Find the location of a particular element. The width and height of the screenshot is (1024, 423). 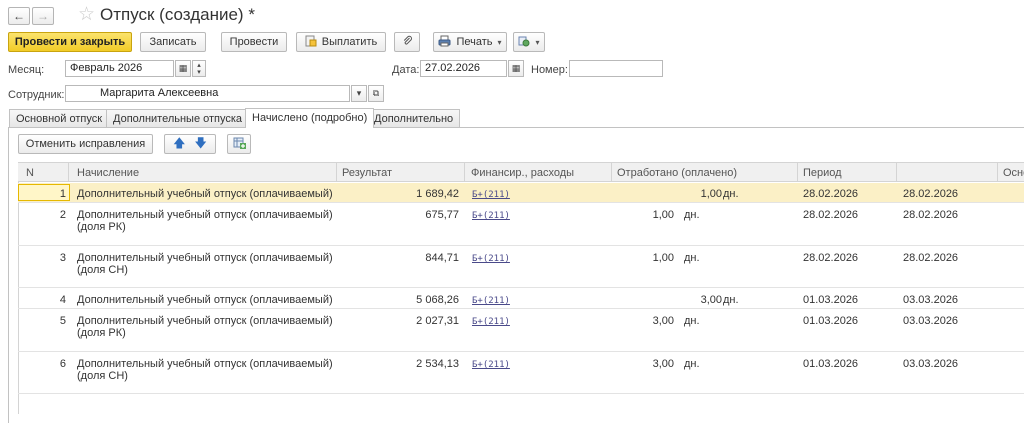

number-field is located at coordinates (616, 68).